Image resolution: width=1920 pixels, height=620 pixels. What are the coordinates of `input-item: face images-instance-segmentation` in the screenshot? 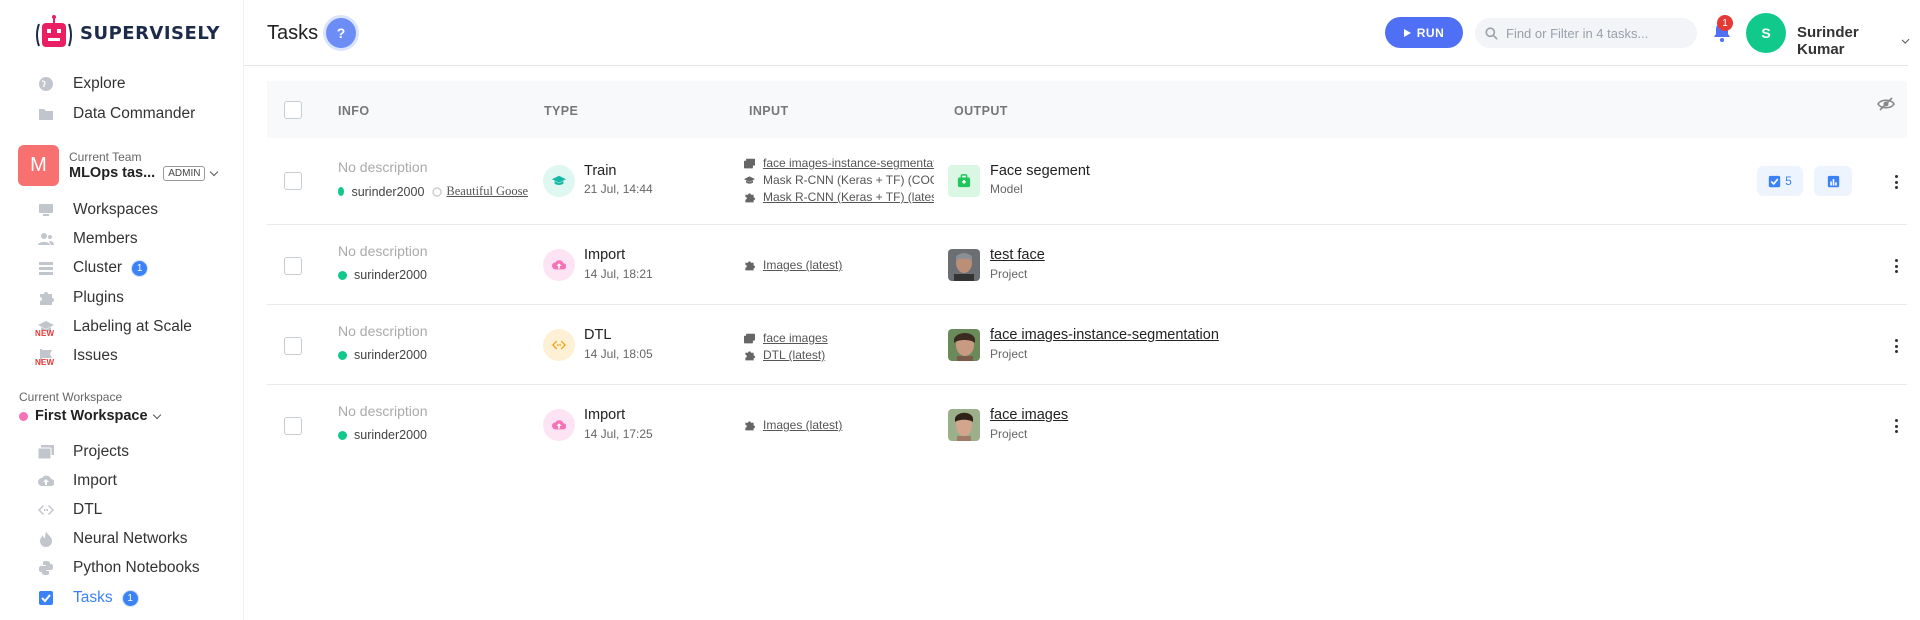 It's located at (839, 163).